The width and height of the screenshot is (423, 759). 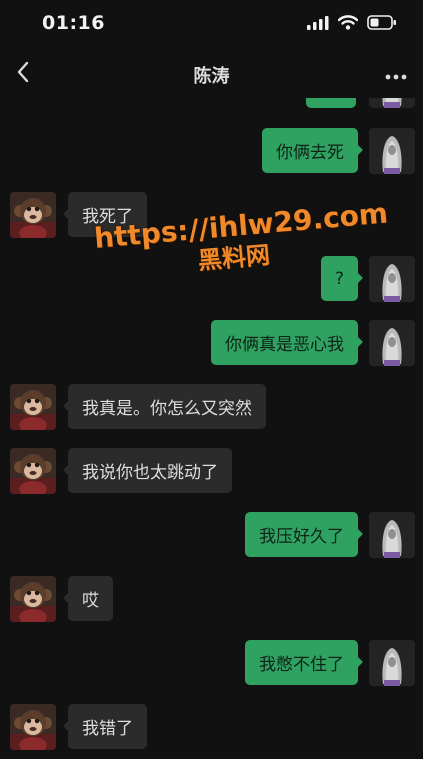 What do you see at coordinates (287, 342) in the screenshot?
I see `outgoing-message-bubble: 你俩真是恶心我` at bounding box center [287, 342].